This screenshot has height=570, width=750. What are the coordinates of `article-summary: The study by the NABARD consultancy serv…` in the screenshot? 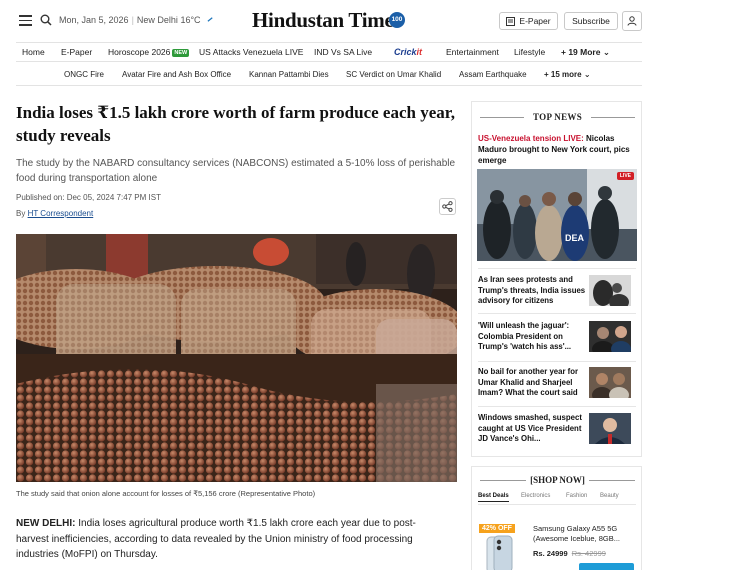 It's located at (236, 171).